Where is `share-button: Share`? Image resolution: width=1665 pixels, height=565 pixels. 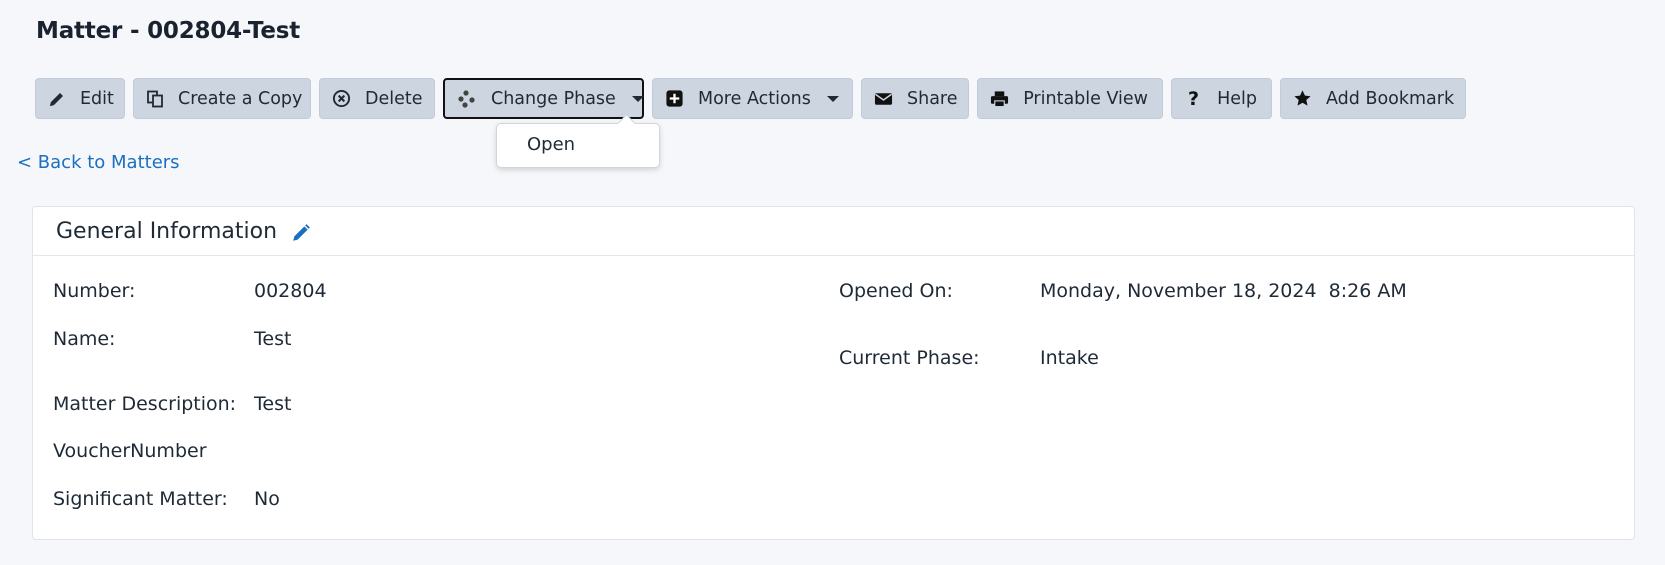 share-button: Share is located at coordinates (915, 98).